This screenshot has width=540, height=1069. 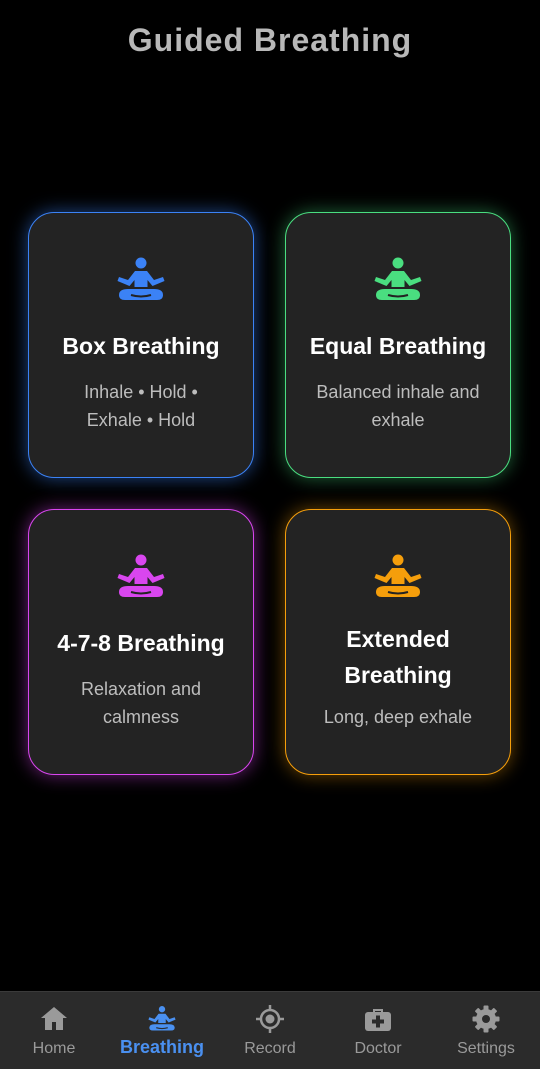 I want to click on home-icon, so click(x=54, y=1018).